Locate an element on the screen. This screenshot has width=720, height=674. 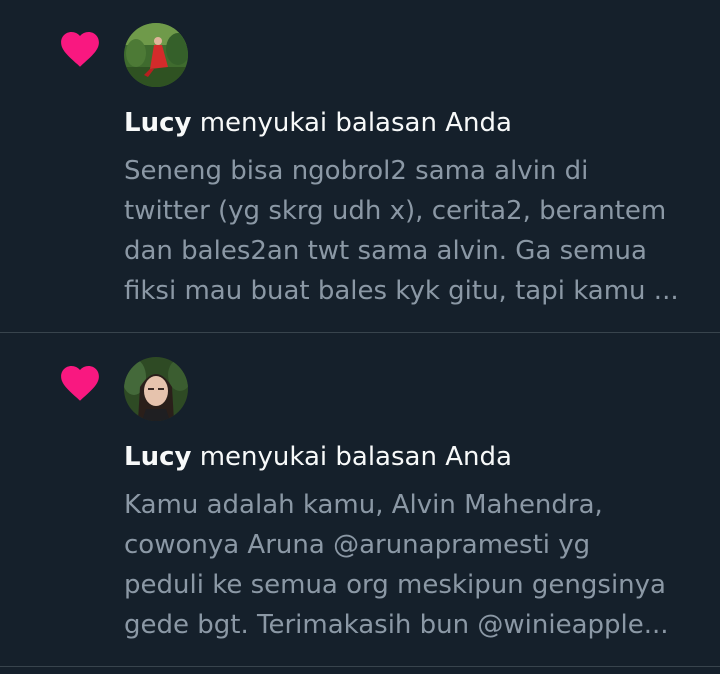
snippet-line: Kamu adalah kamu, Alvin Mahendra, is located at coordinates (363, 505).